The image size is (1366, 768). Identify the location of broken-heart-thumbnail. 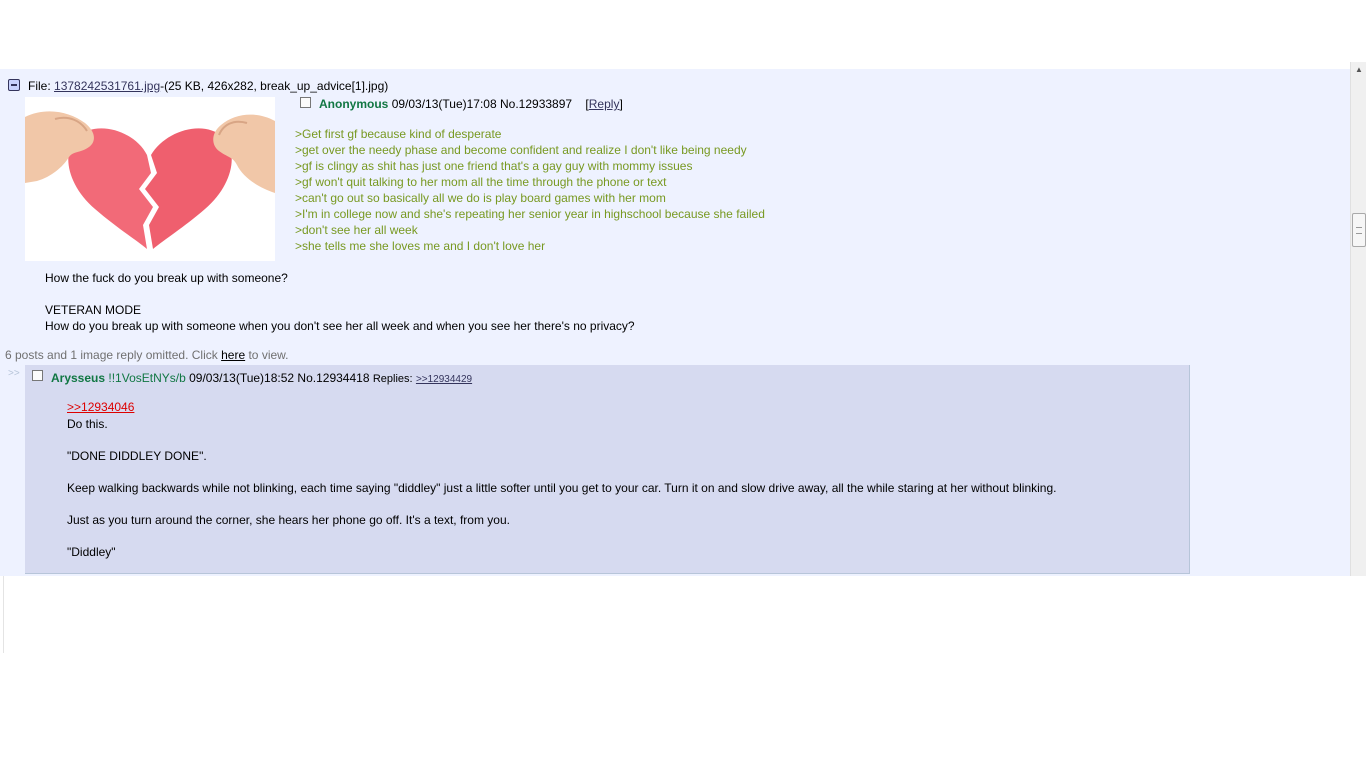
(150, 179).